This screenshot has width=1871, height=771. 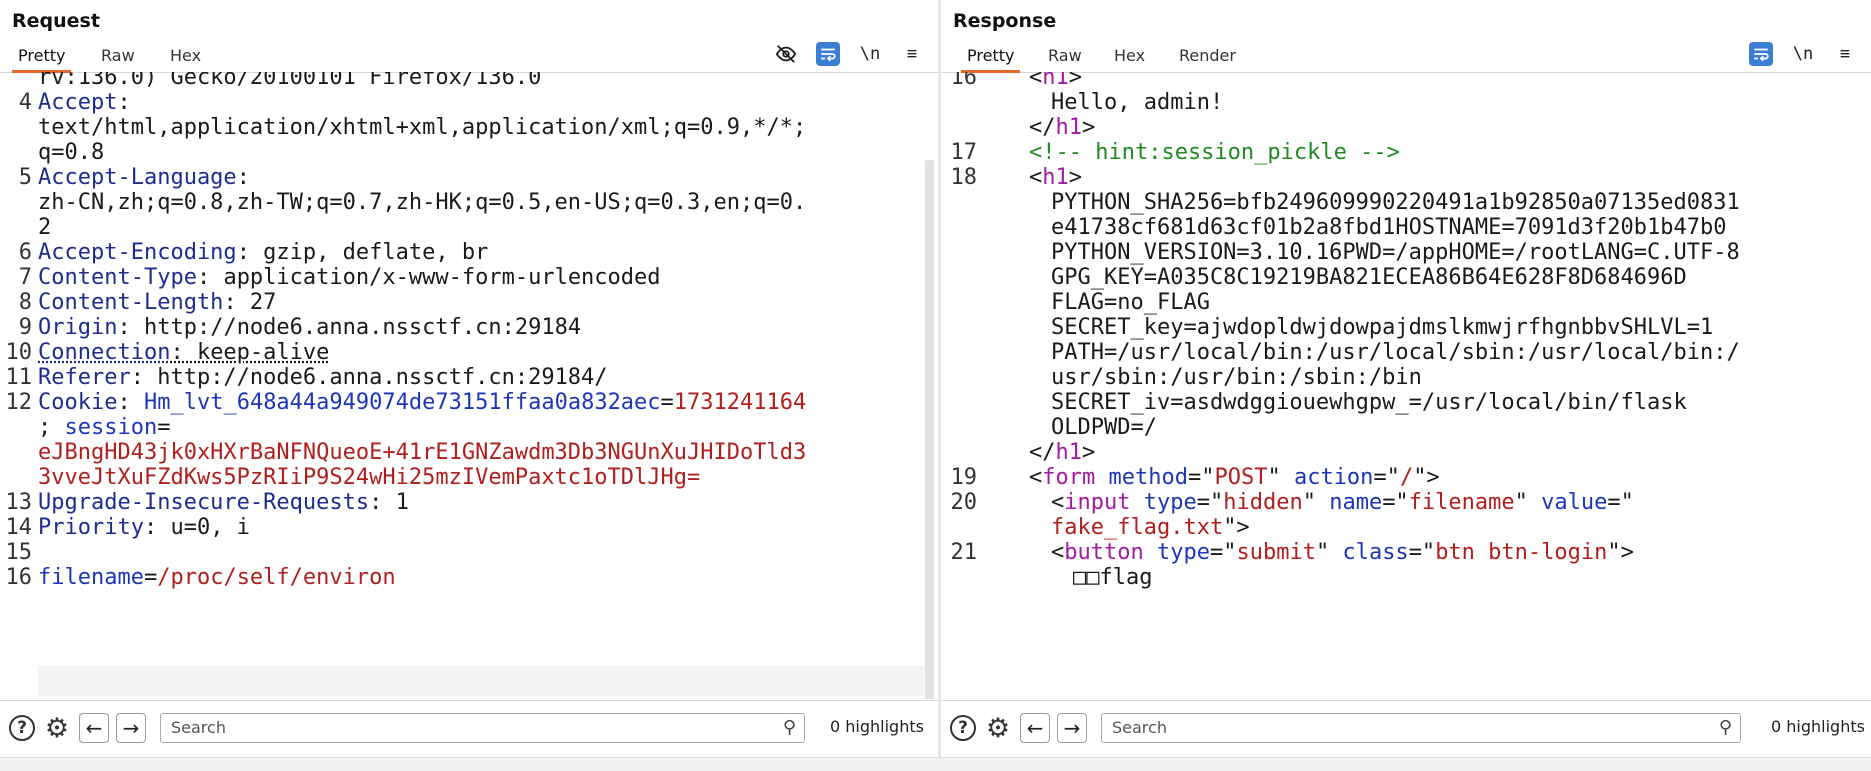 I want to click on code-token: submit, so click(x=1276, y=552).